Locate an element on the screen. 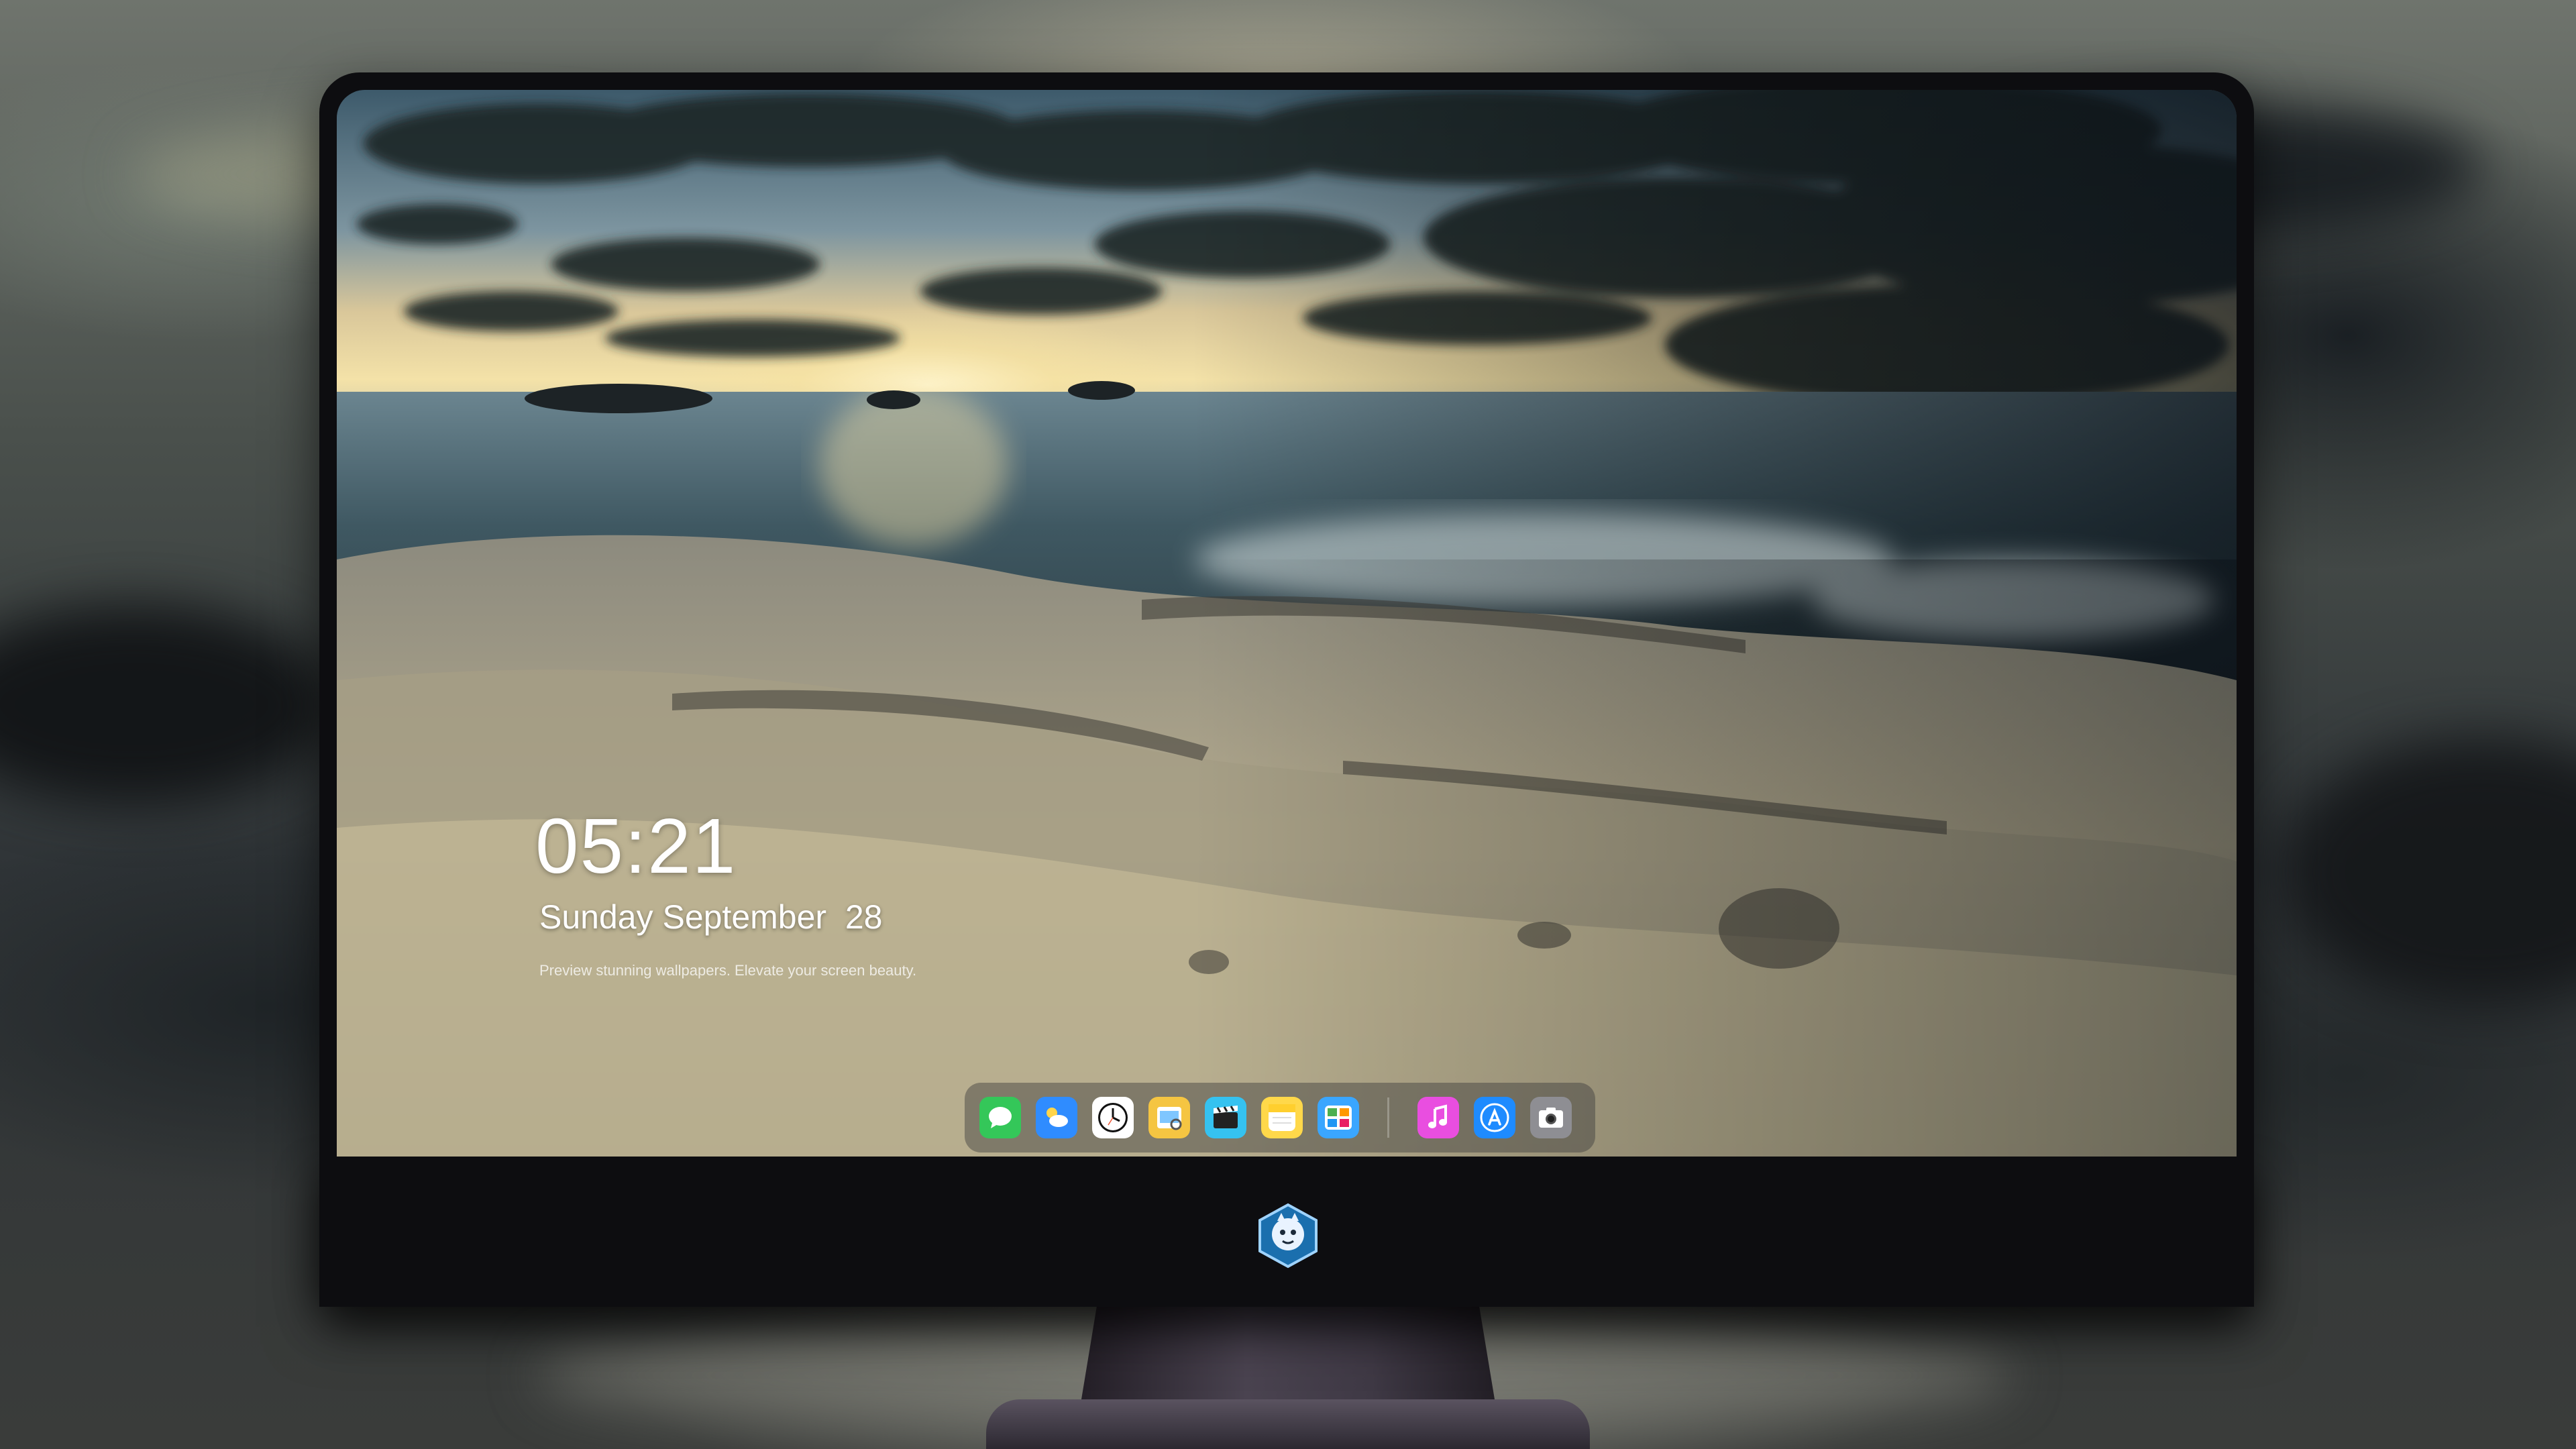 This screenshot has width=2576, height=1449. clock-icon is located at coordinates (1113, 1117).